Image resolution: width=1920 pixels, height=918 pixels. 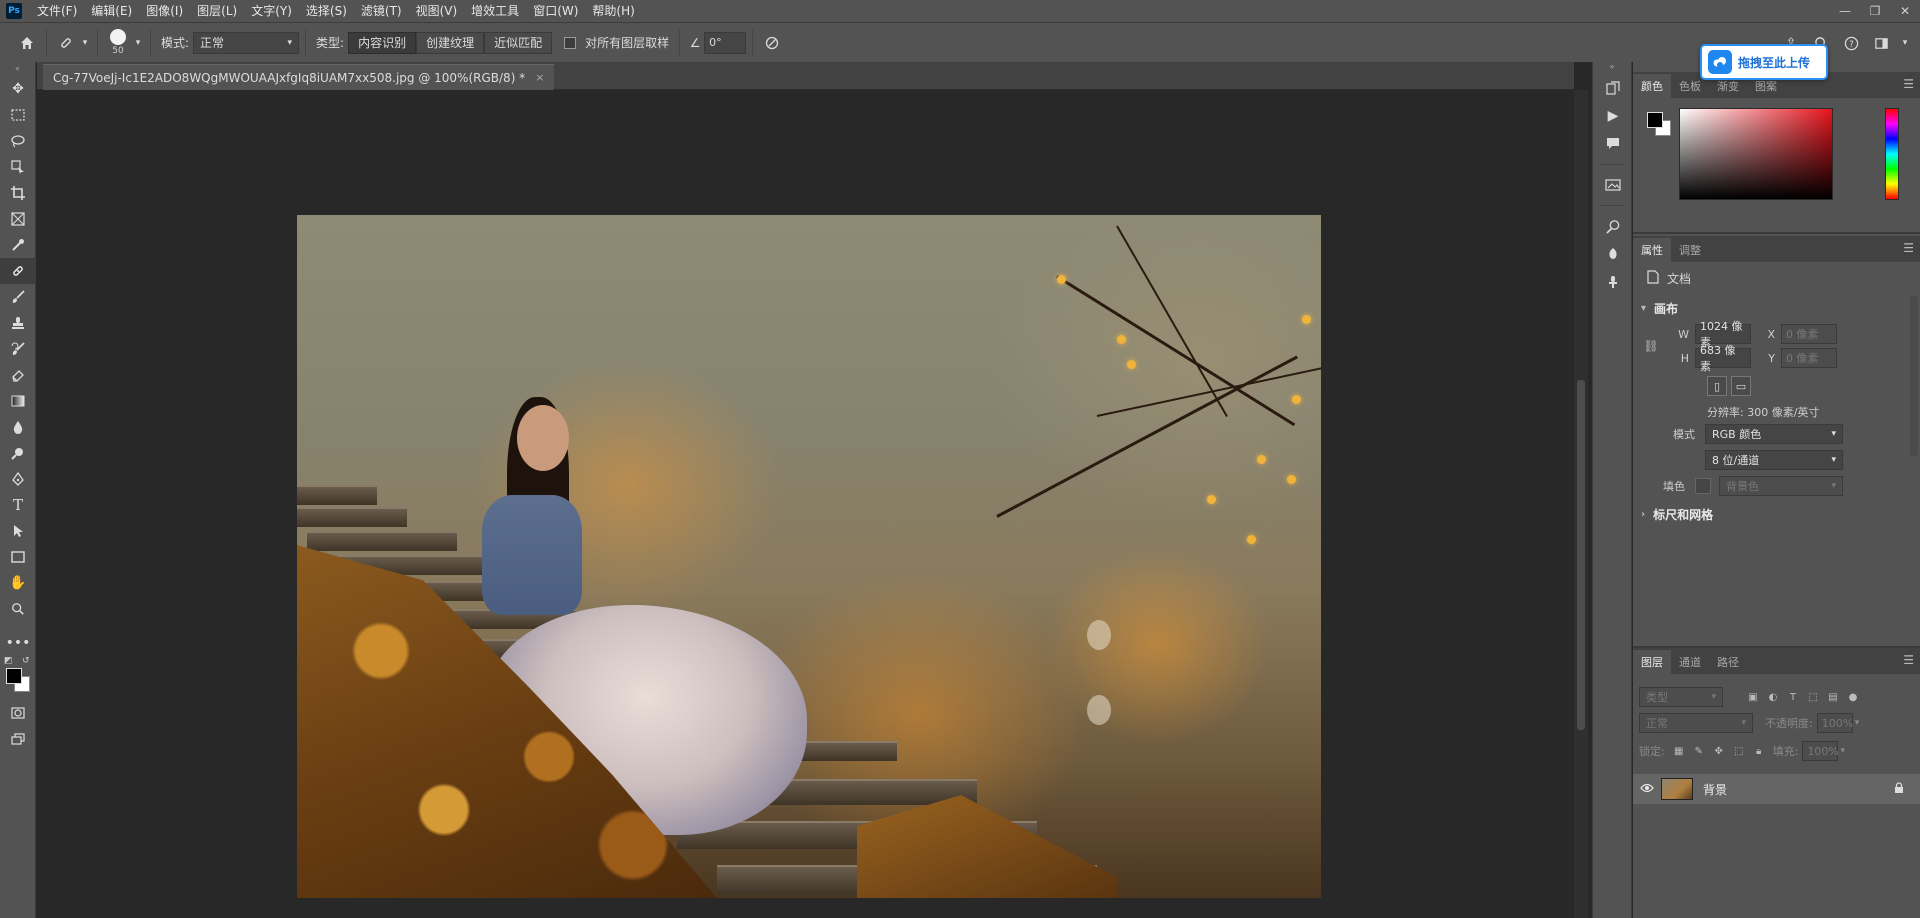 I want to click on blur-tool-icon, so click(x=18, y=427).